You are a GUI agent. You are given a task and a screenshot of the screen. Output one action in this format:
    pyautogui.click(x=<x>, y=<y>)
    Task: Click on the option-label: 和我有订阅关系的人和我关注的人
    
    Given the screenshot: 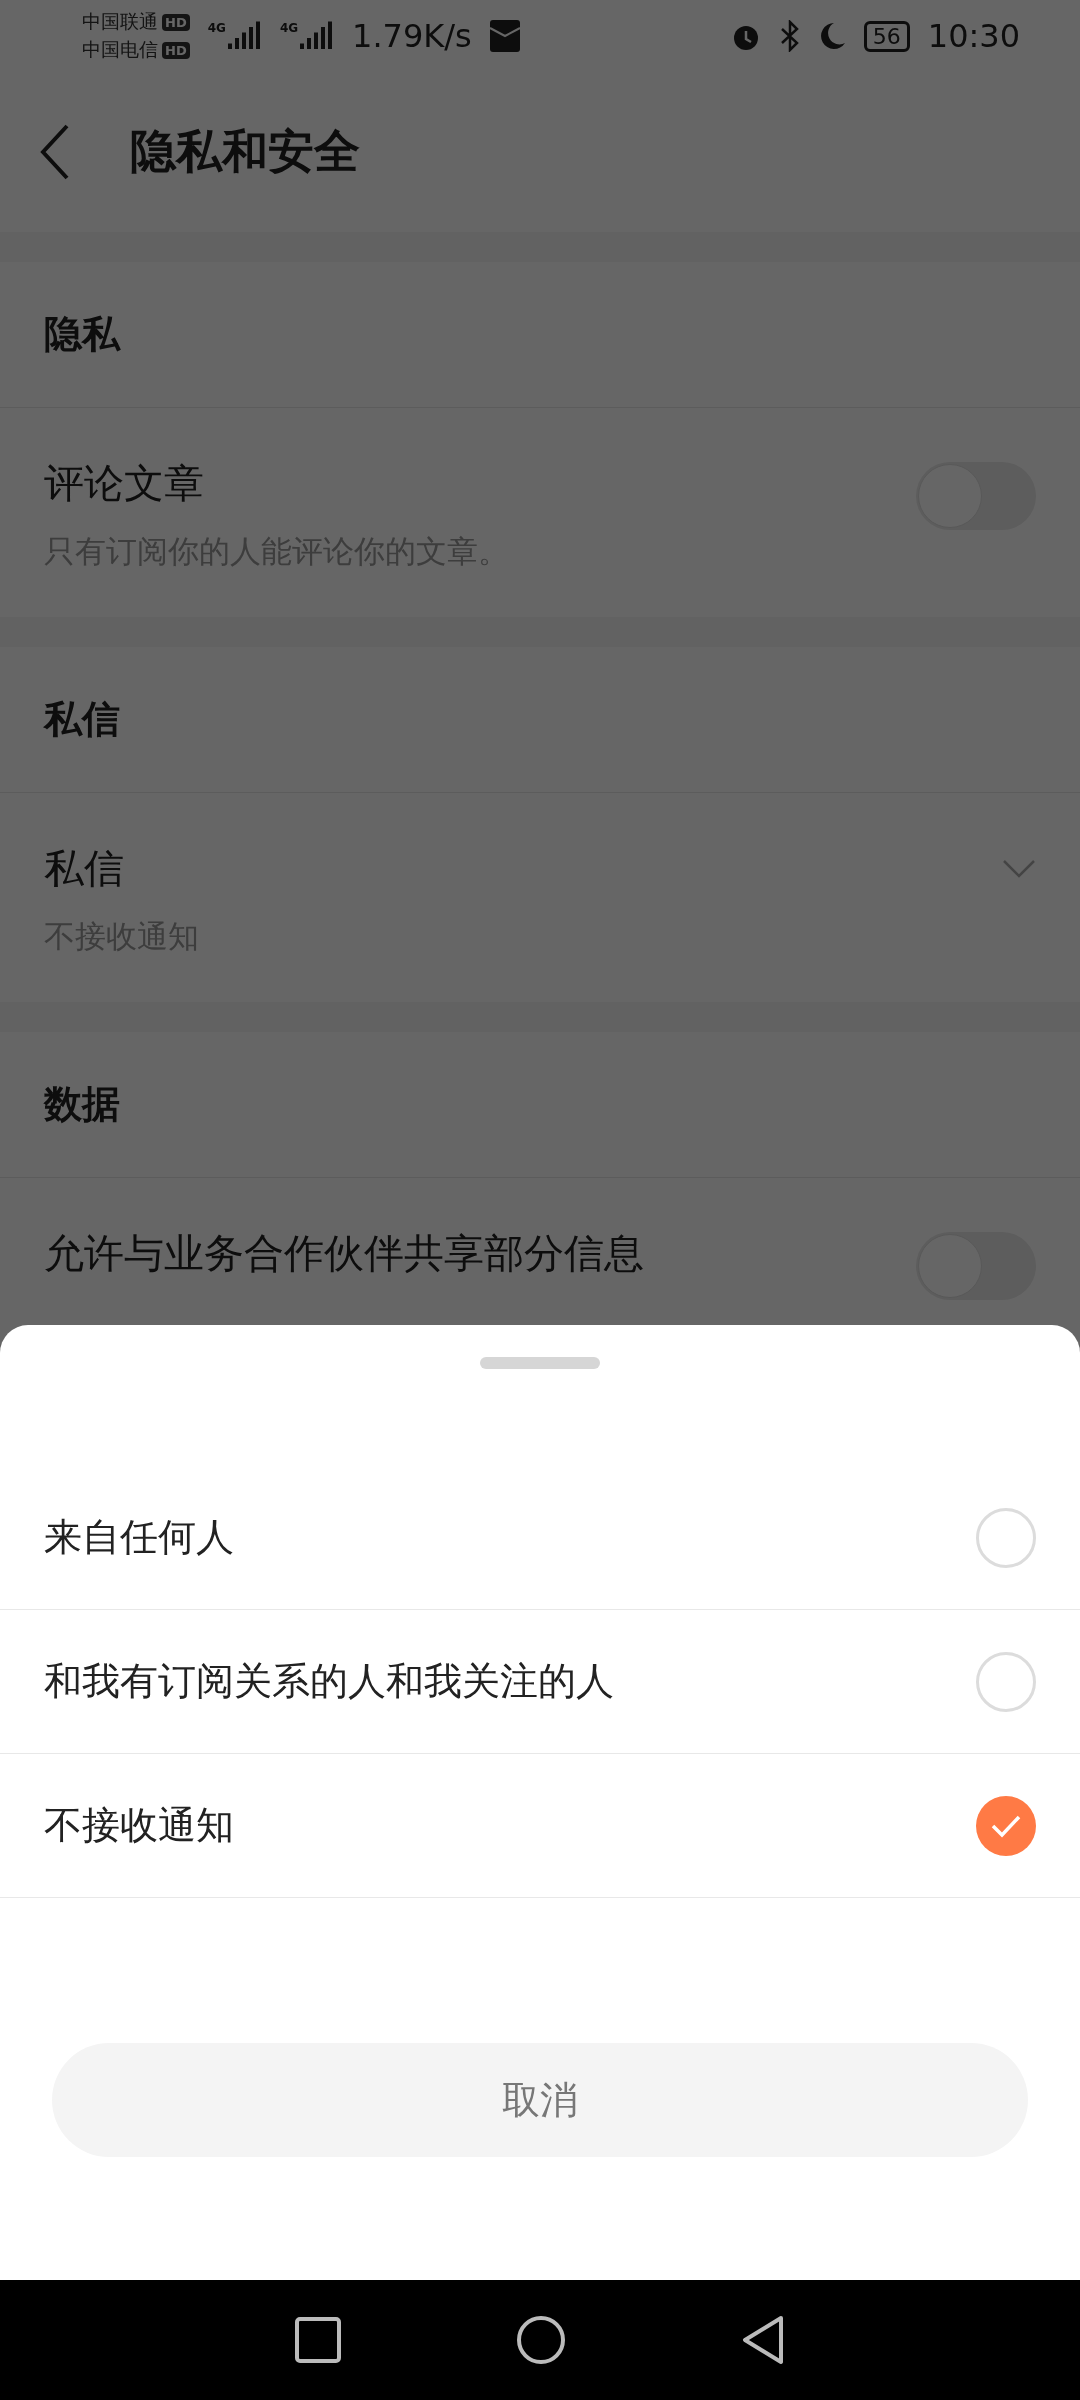 What is the action you would take?
    pyautogui.click(x=329, y=1681)
    